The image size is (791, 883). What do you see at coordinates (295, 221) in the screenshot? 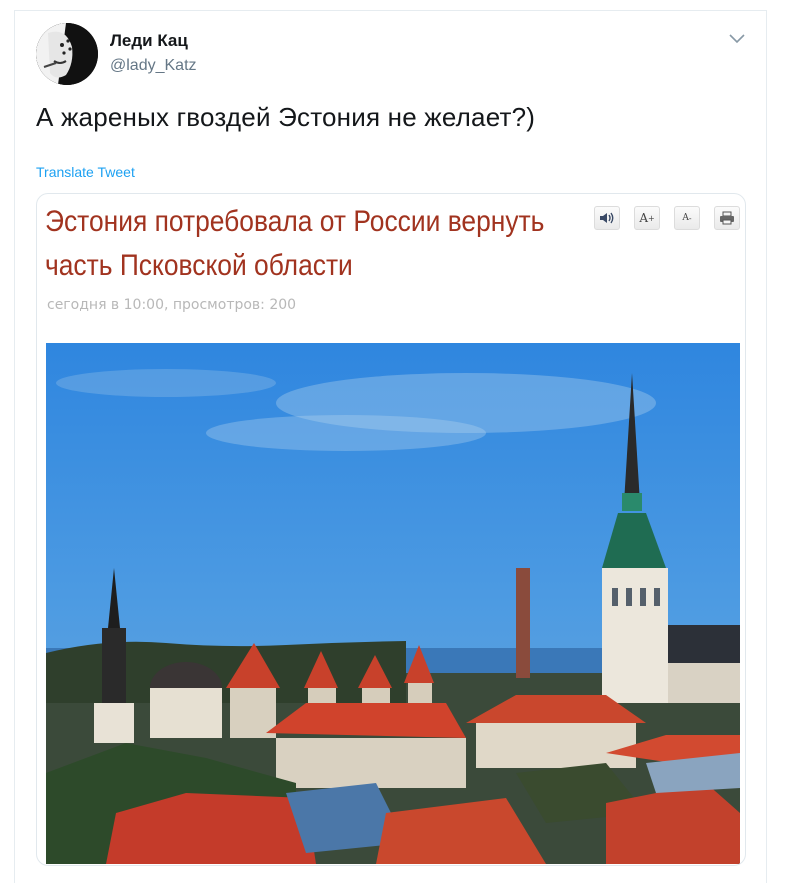
I see `headline-line-1: Эстония потребовала от России вернуть` at bounding box center [295, 221].